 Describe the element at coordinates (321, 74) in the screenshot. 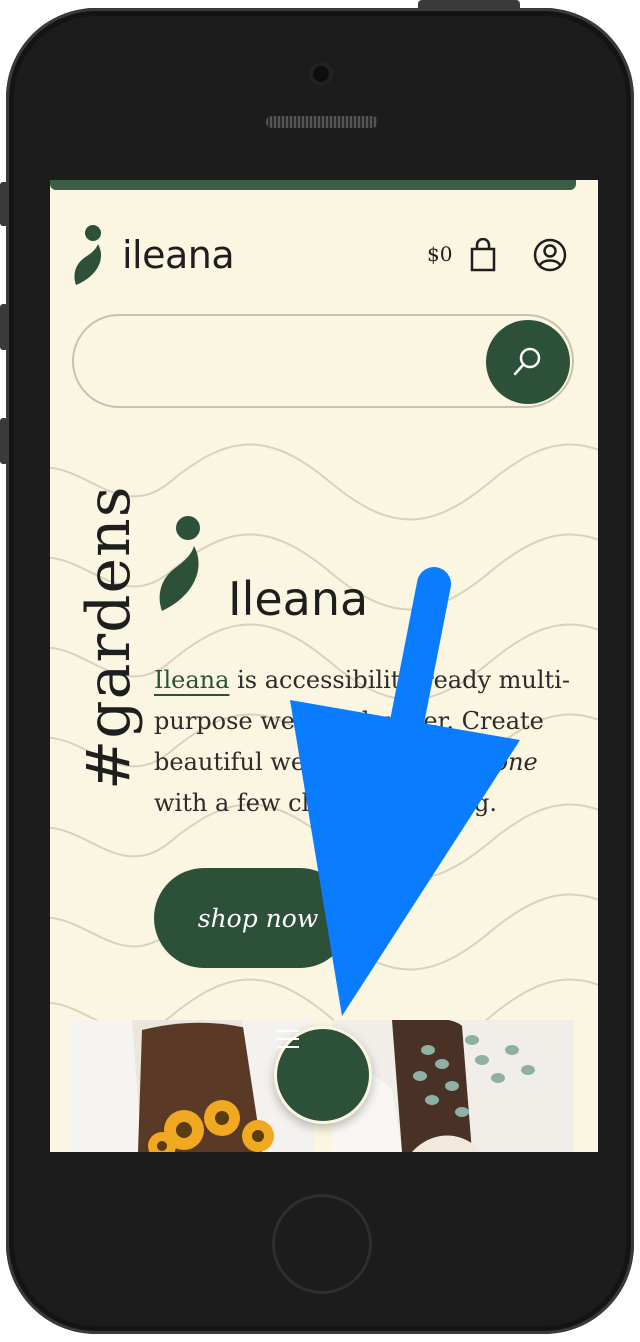

I see `front-camera` at that location.